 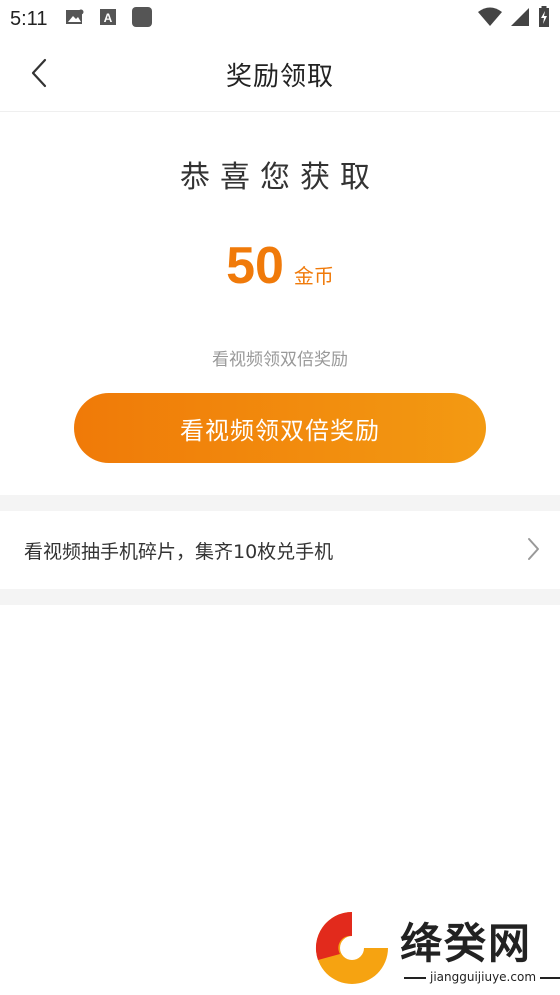 I want to click on phone-fragment-promo-row: 看视频抽手机碎片，集齐10枚兑手机, so click(x=280, y=550).